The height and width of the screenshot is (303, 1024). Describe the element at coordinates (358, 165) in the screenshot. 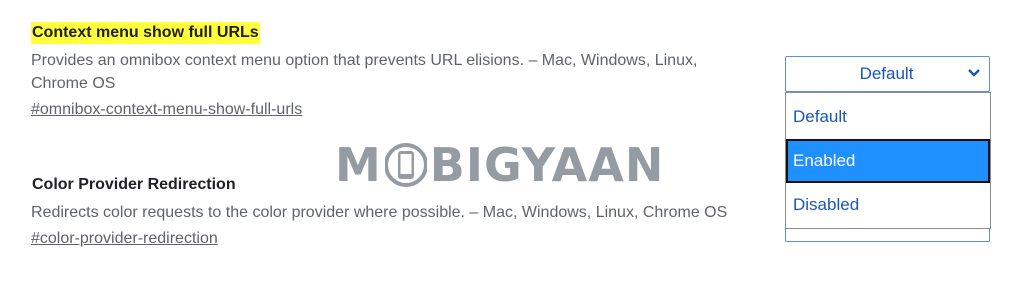

I see `watermark-text-start: M` at that location.